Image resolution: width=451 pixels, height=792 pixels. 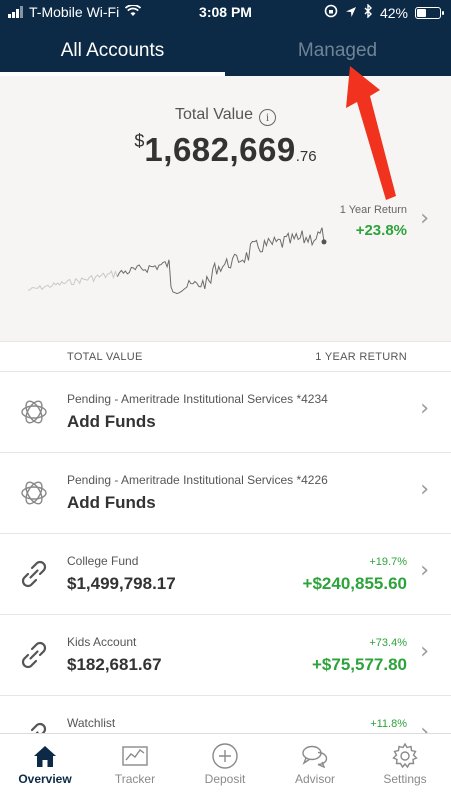 I want to click on nav-label: Tracker, so click(x=135, y=779).